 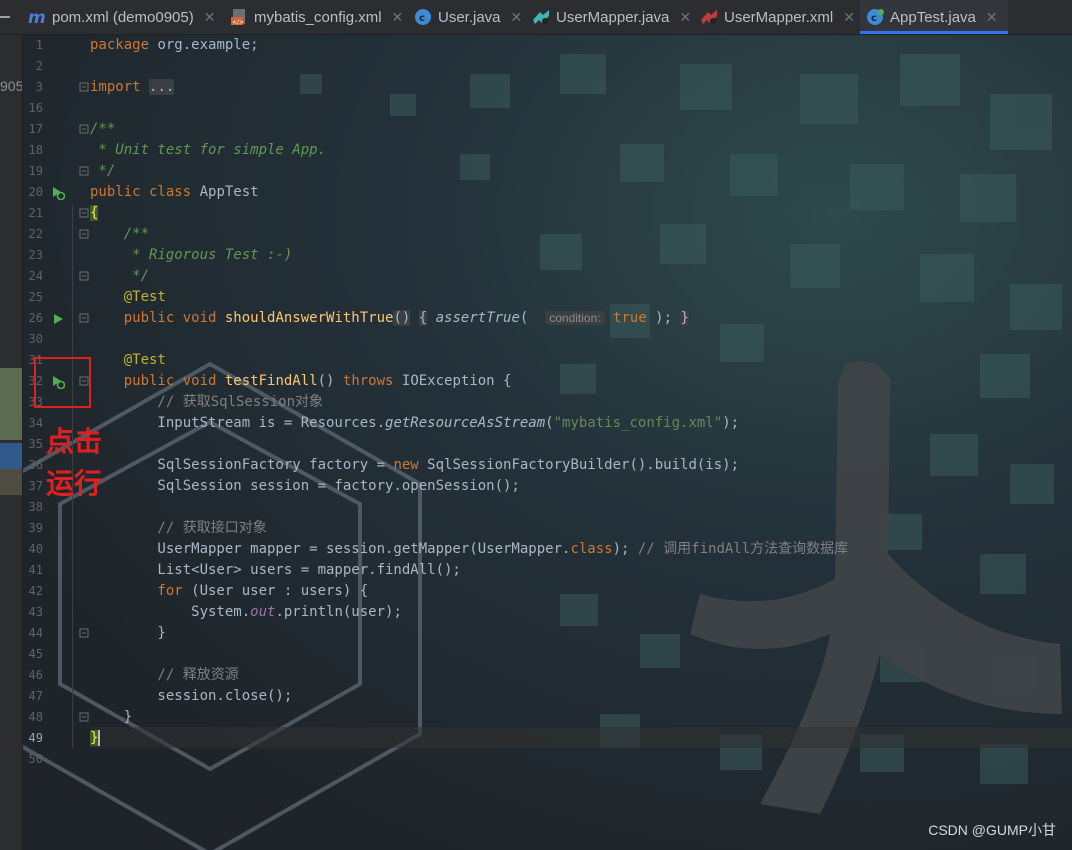 What do you see at coordinates (35, 276) in the screenshot?
I see `line-number: 24` at bounding box center [35, 276].